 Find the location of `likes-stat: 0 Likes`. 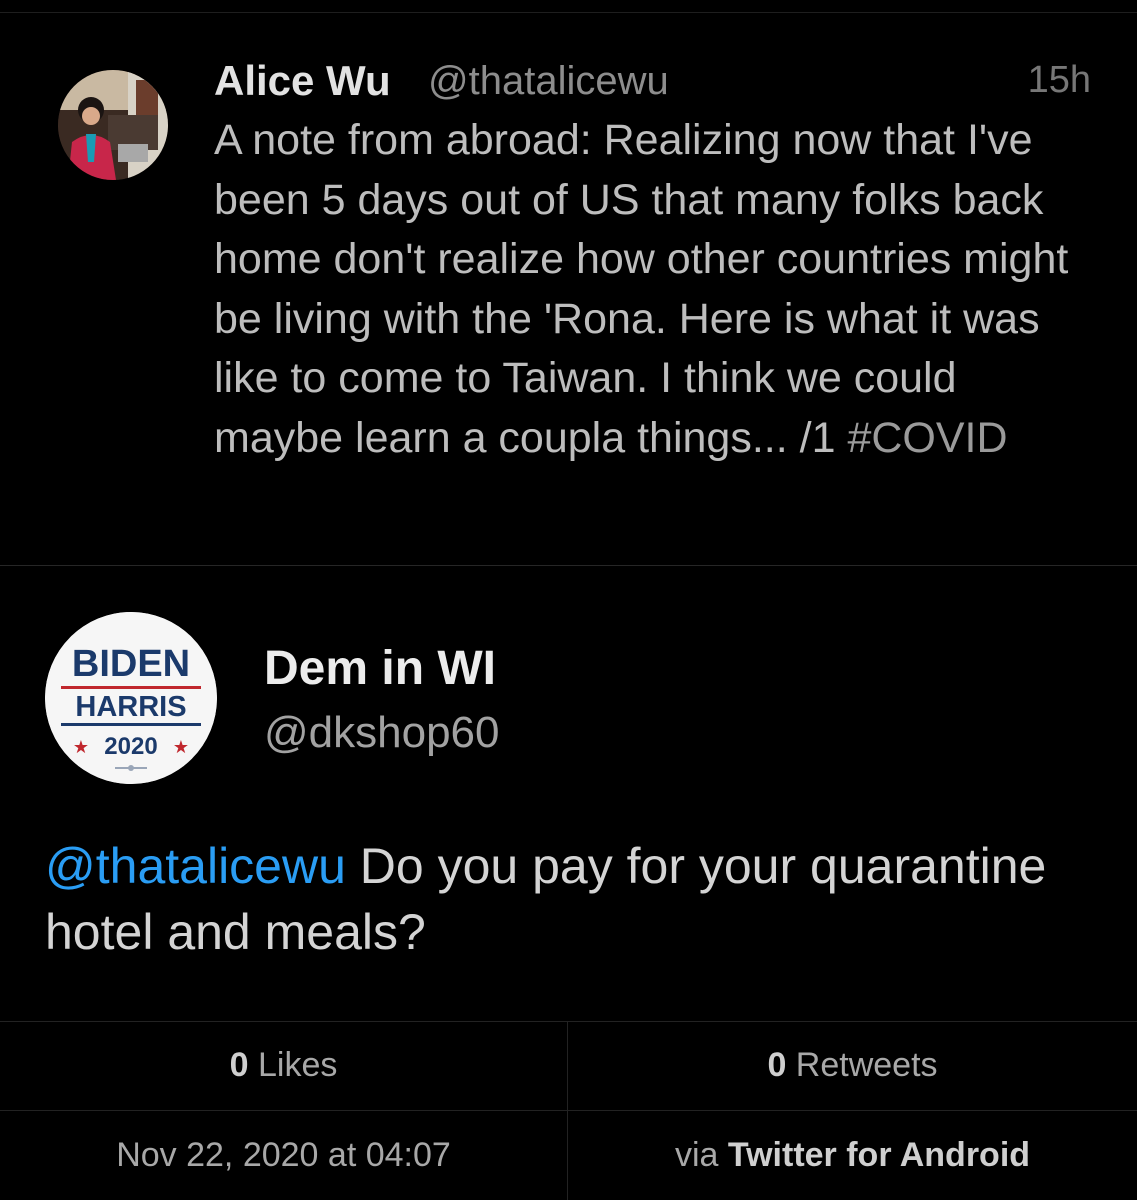

likes-stat: 0 Likes is located at coordinates (283, 1065).